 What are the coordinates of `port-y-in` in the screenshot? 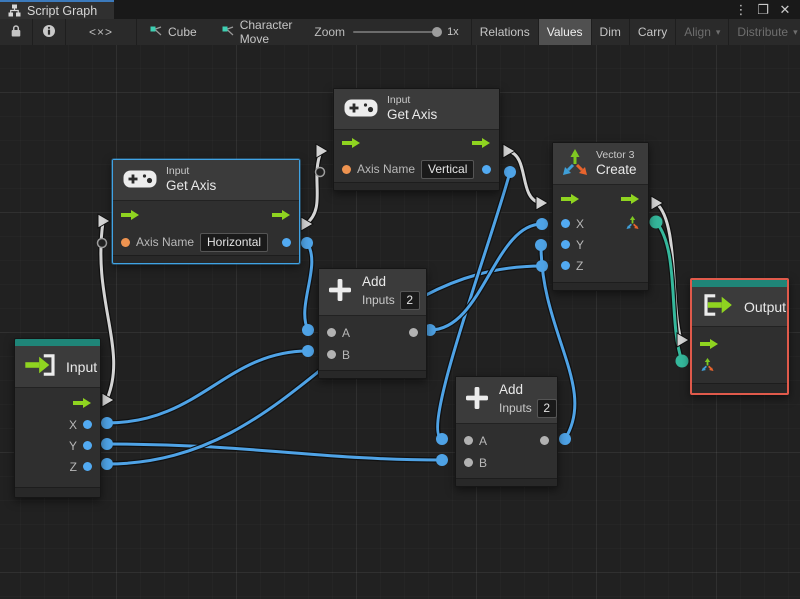 It's located at (565, 244).